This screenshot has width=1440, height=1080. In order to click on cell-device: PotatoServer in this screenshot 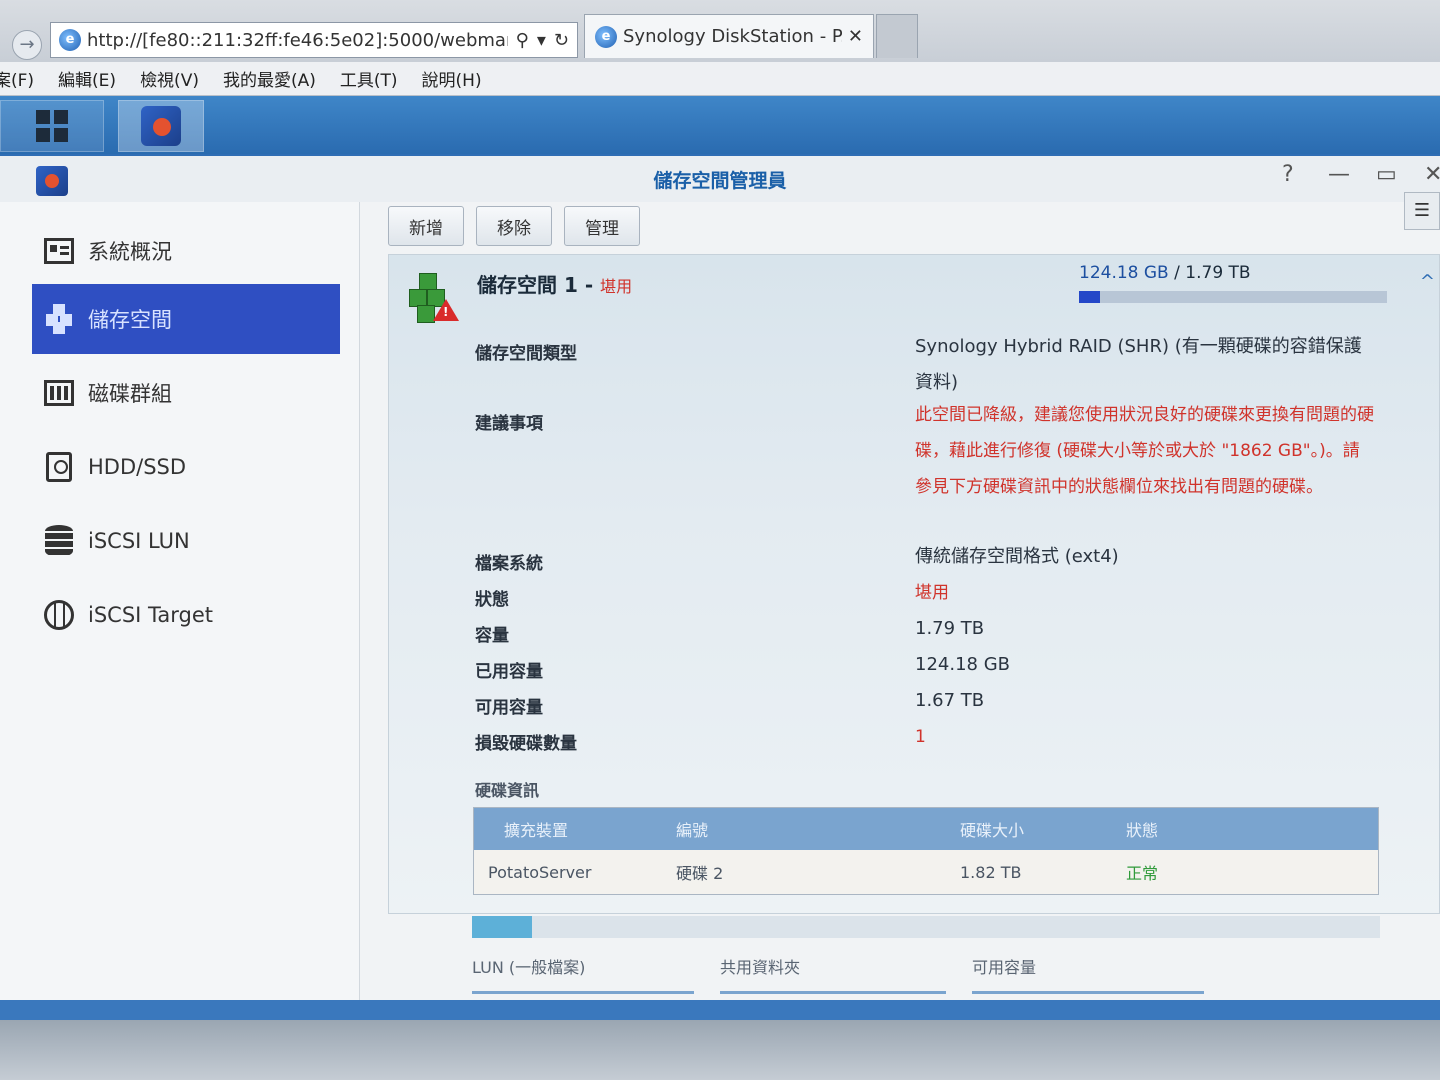, I will do `click(540, 872)`.